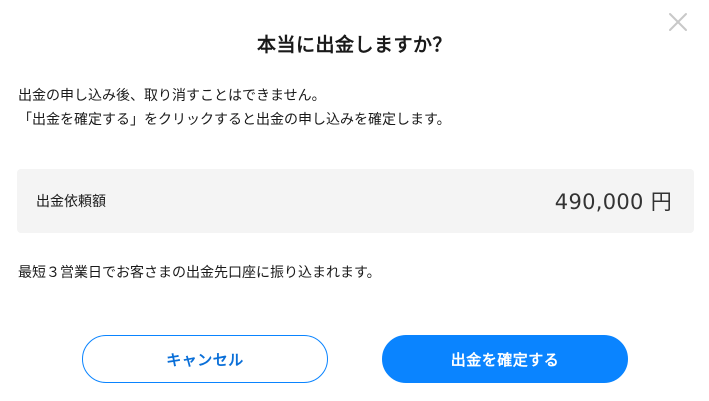 The image size is (709, 401). Describe the element at coordinates (678, 22) in the screenshot. I see `close-icon` at that location.